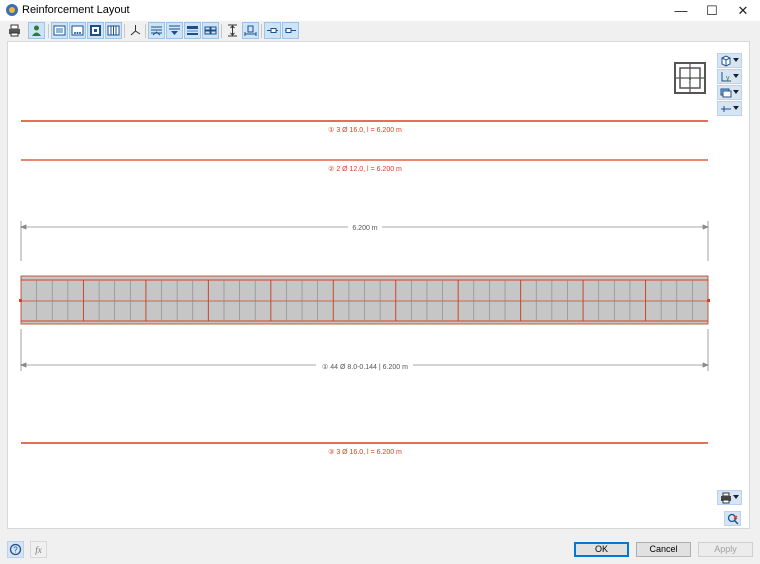 The height and width of the screenshot is (564, 760). I want to click on layers-top-icon, so click(156, 31).